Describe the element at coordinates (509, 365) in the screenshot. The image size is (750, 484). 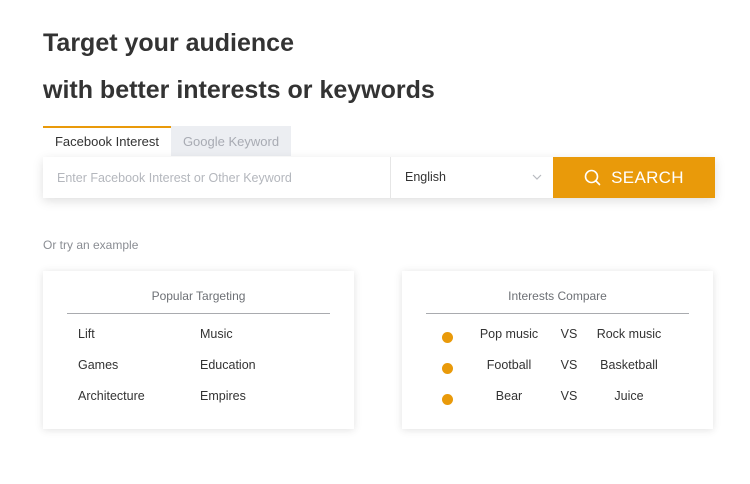
I see `compare-item-a: Football` at that location.